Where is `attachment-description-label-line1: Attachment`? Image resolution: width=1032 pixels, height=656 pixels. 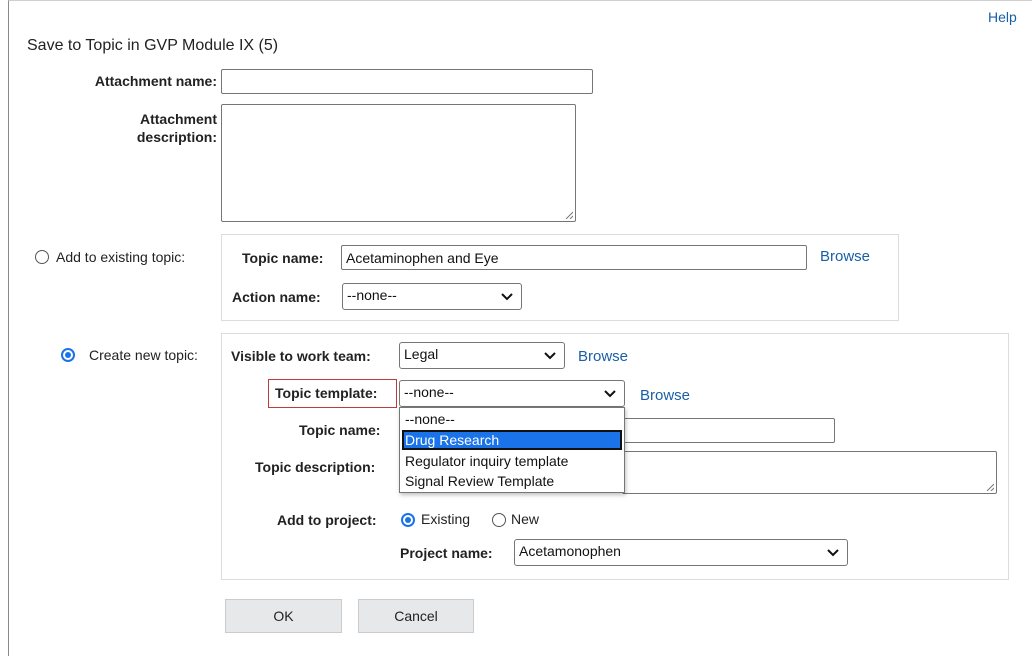
attachment-description-label-line1: Attachment is located at coordinates (178, 119).